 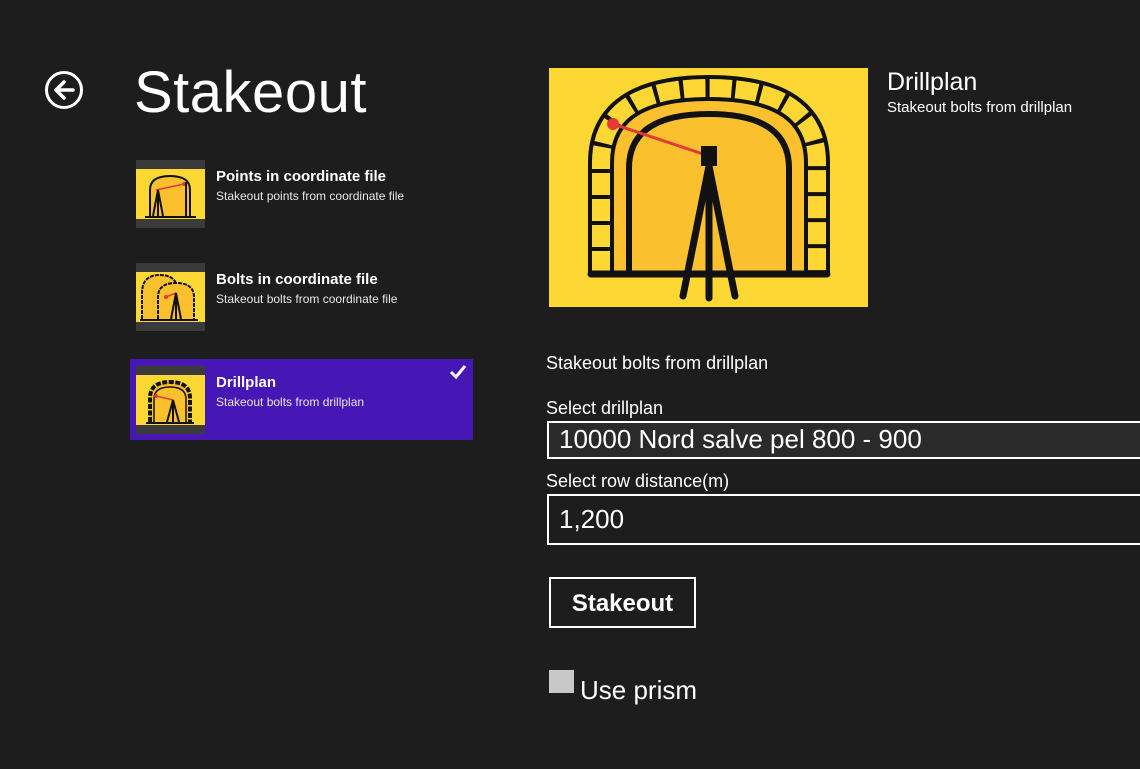 What do you see at coordinates (307, 299) in the screenshot?
I see `list-item-subtitle: Stakeout bolts from coordinate file` at bounding box center [307, 299].